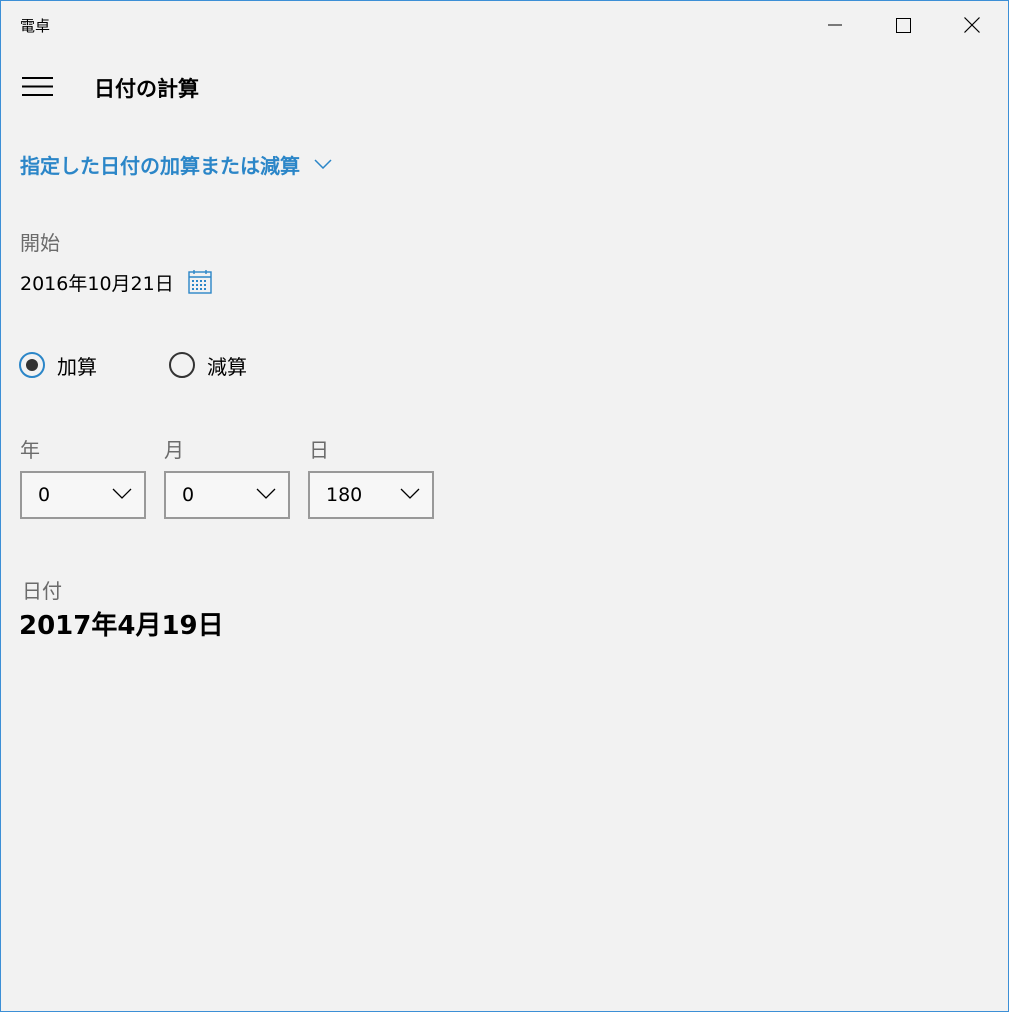 The width and height of the screenshot is (1009, 1012). What do you see at coordinates (344, 495) in the screenshot?
I see `days-value: 180` at bounding box center [344, 495].